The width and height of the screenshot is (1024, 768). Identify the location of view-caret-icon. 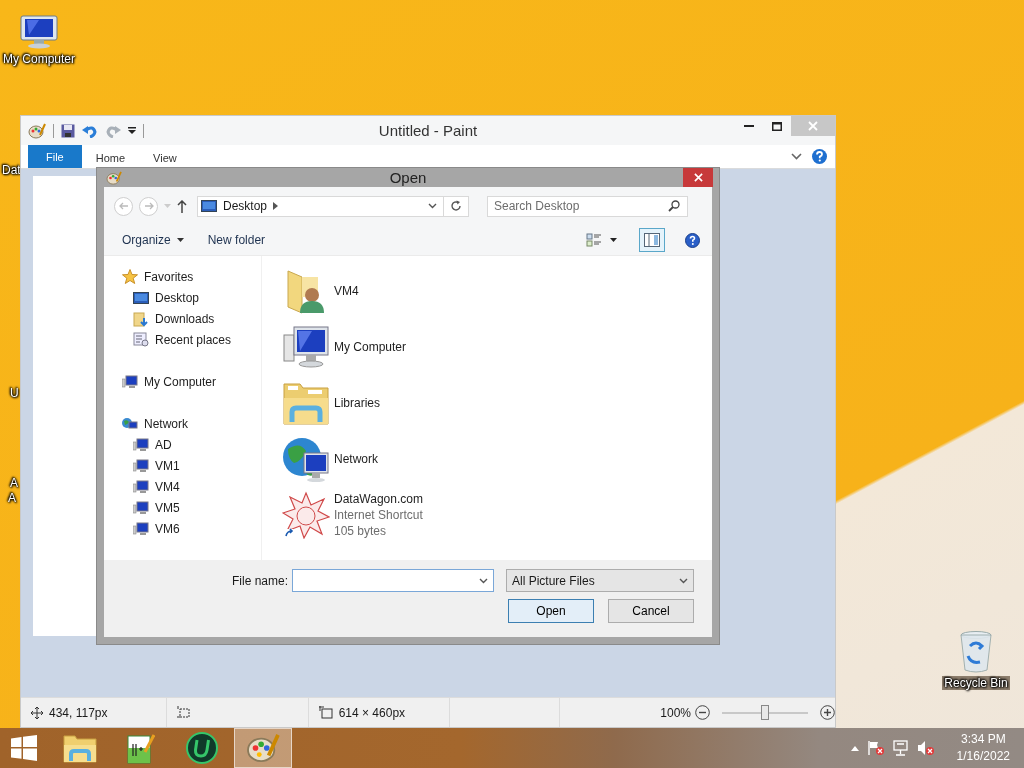
(613, 240).